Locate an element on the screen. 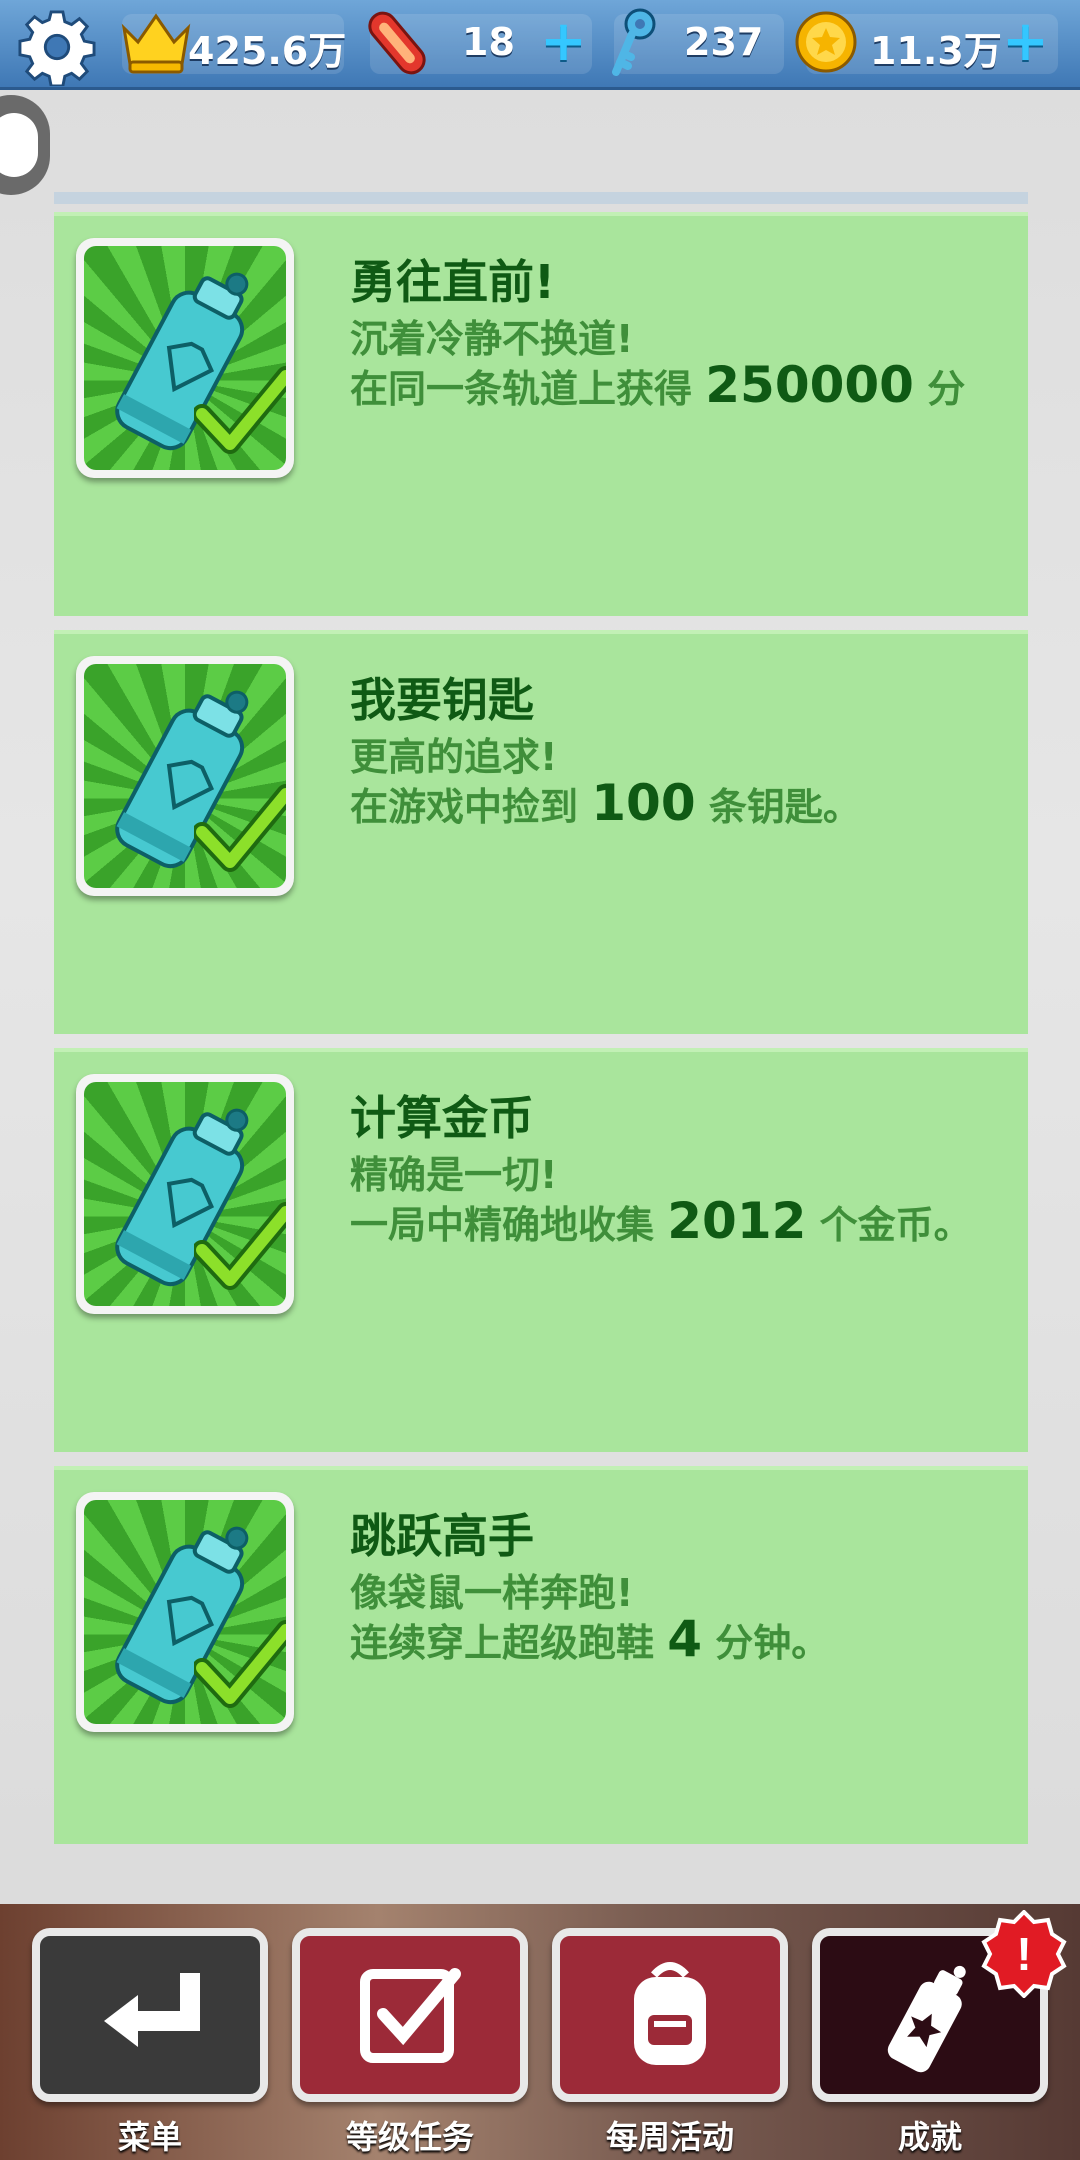  coin-value: 11.3万 is located at coordinates (936, 51).